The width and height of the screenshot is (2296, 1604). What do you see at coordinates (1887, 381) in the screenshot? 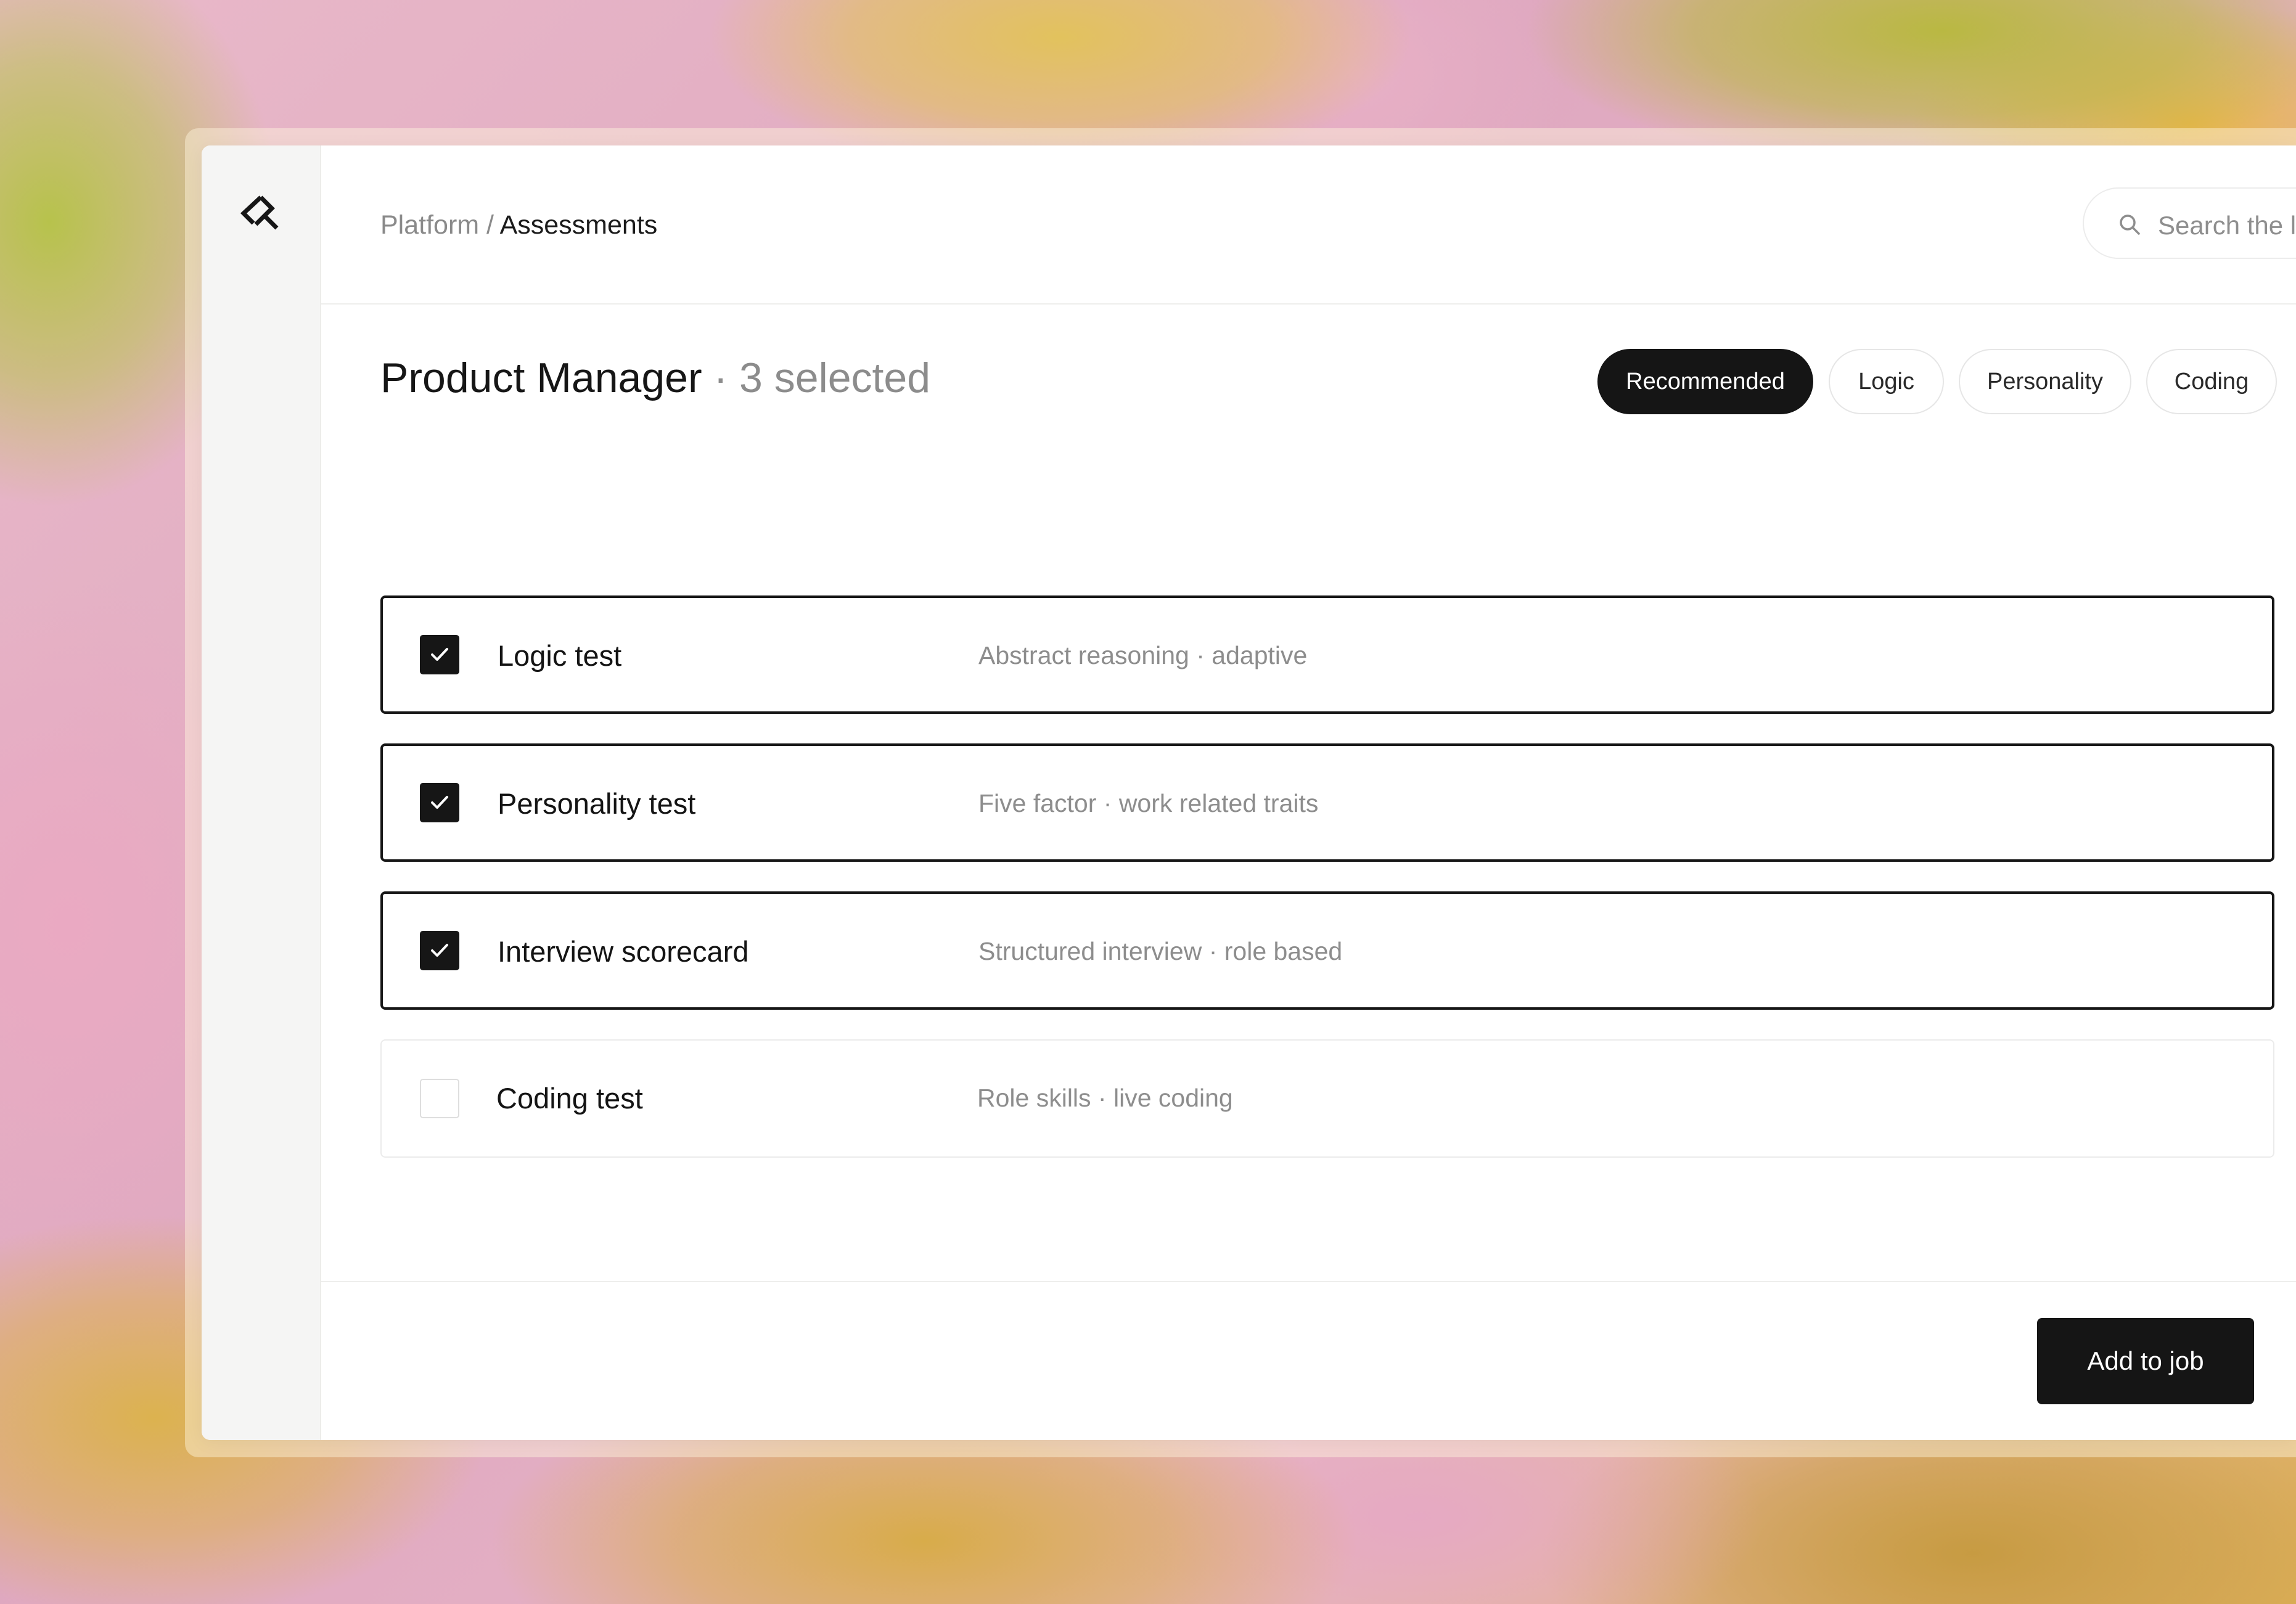
I see `filter-chip-logic: Logic` at bounding box center [1887, 381].